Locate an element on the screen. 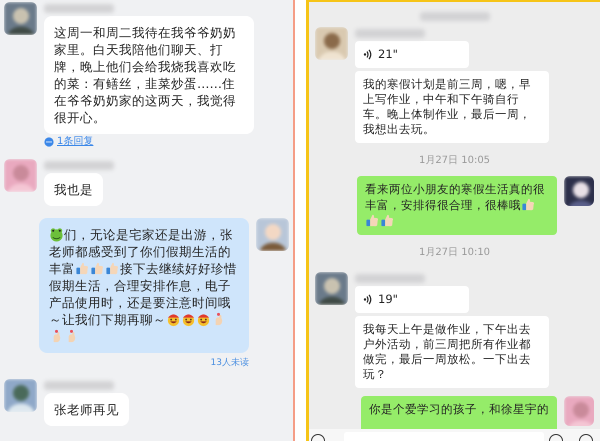 The image size is (600, 441). message-bubble: 张老师再见 is located at coordinates (86, 409).